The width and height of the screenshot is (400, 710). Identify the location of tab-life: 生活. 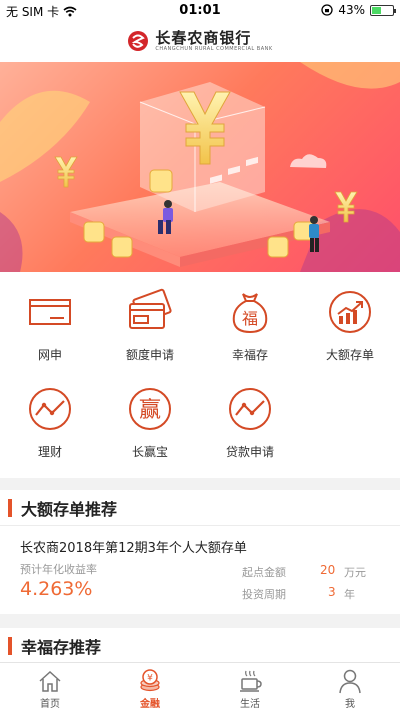
(250, 686).